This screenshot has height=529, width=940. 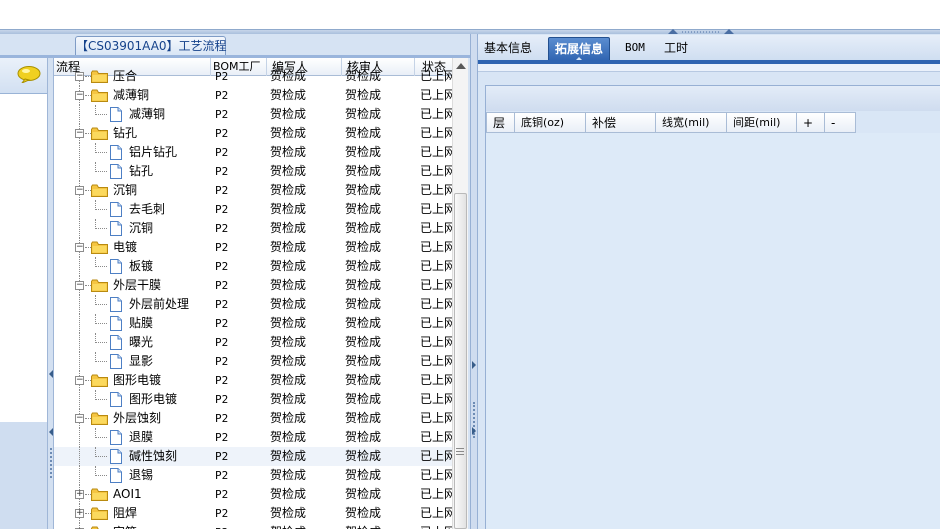 I want to click on table-row: 图形电镀 P2 贺检成 贺检成 已上网, so click(x=254, y=399).